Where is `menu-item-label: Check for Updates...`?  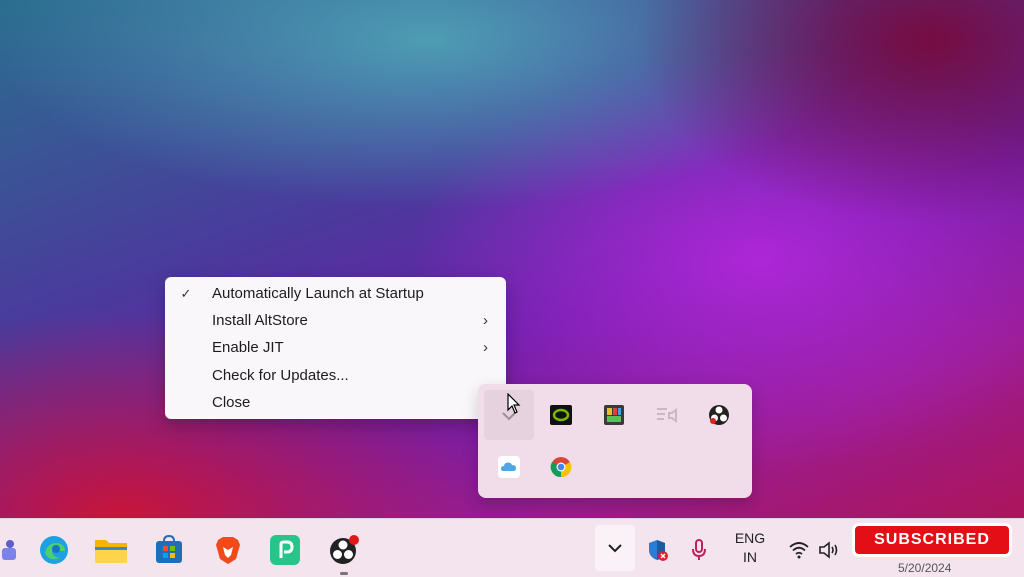
menu-item-label: Check for Updates... is located at coordinates (280, 375).